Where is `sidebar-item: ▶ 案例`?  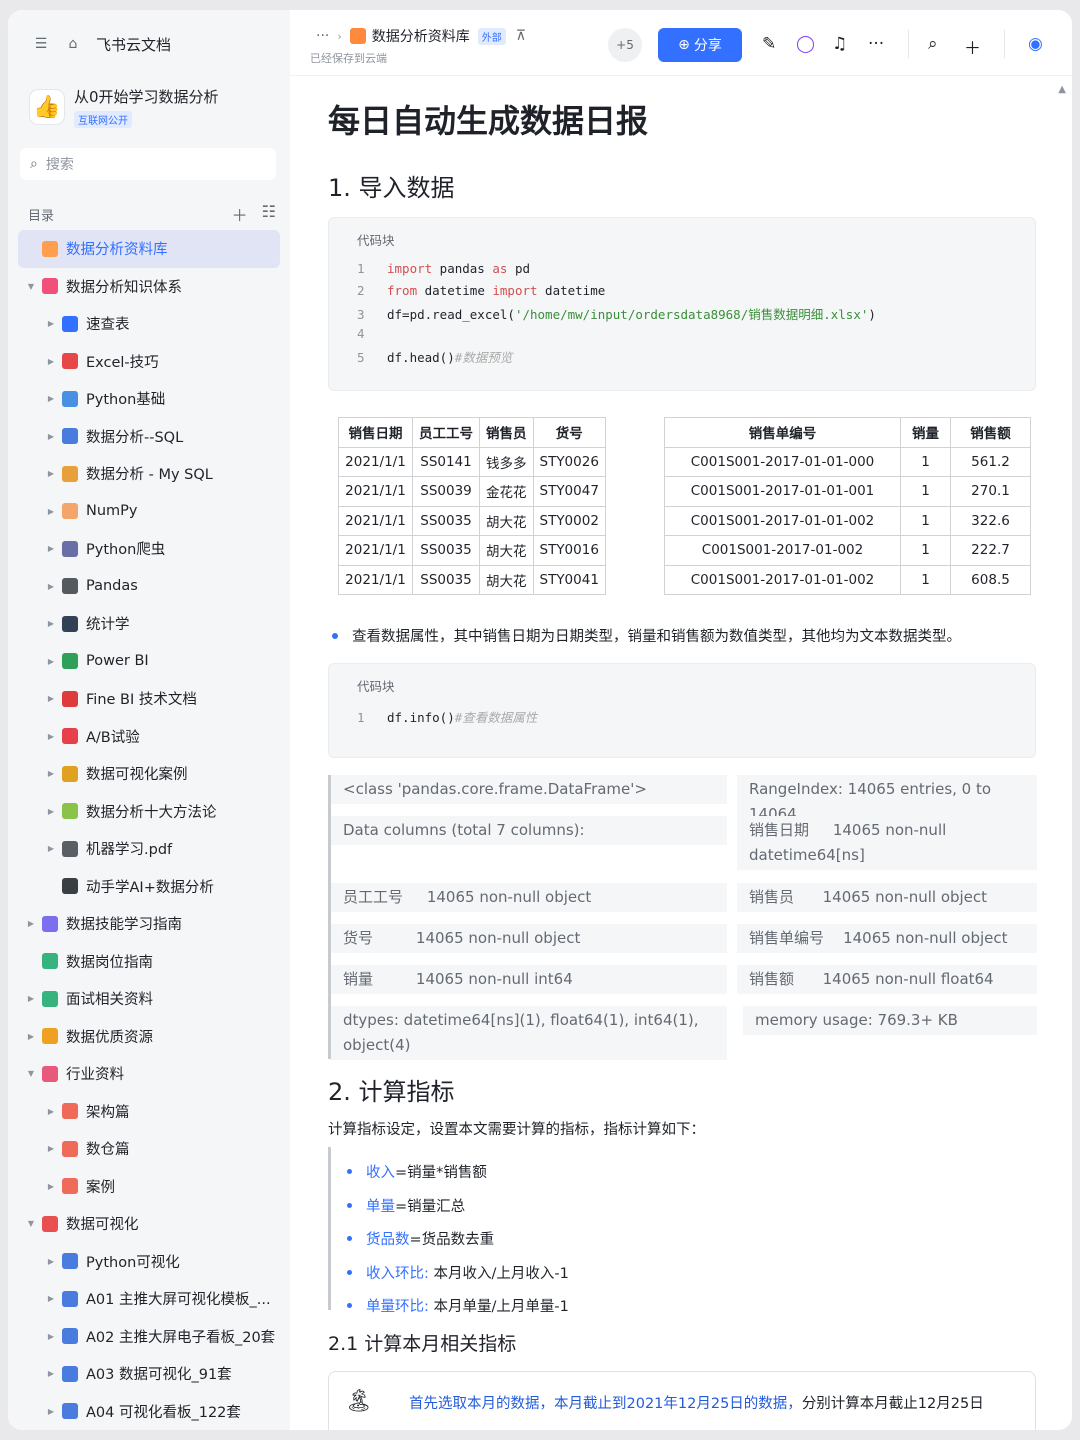 sidebar-item: ▶ 案例 is located at coordinates (149, 1187).